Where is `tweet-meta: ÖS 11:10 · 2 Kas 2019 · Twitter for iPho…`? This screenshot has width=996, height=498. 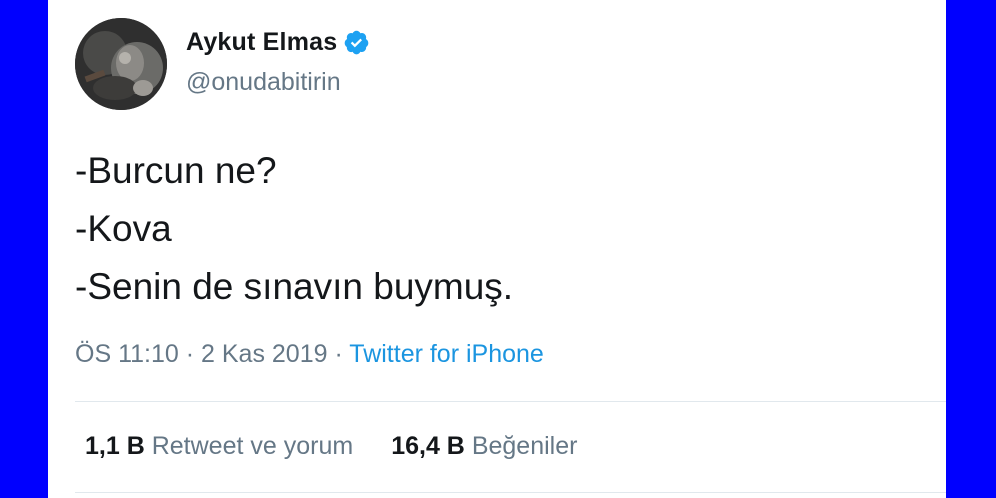 tweet-meta: ÖS 11:10 · 2 Kas 2019 · Twitter for iPho… is located at coordinates (309, 354).